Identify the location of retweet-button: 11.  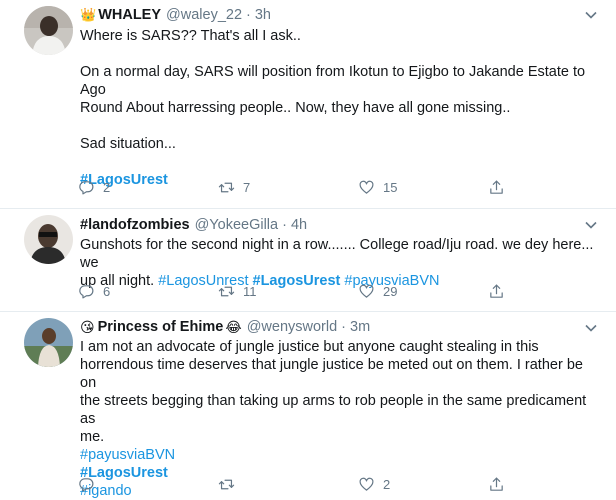
(237, 291).